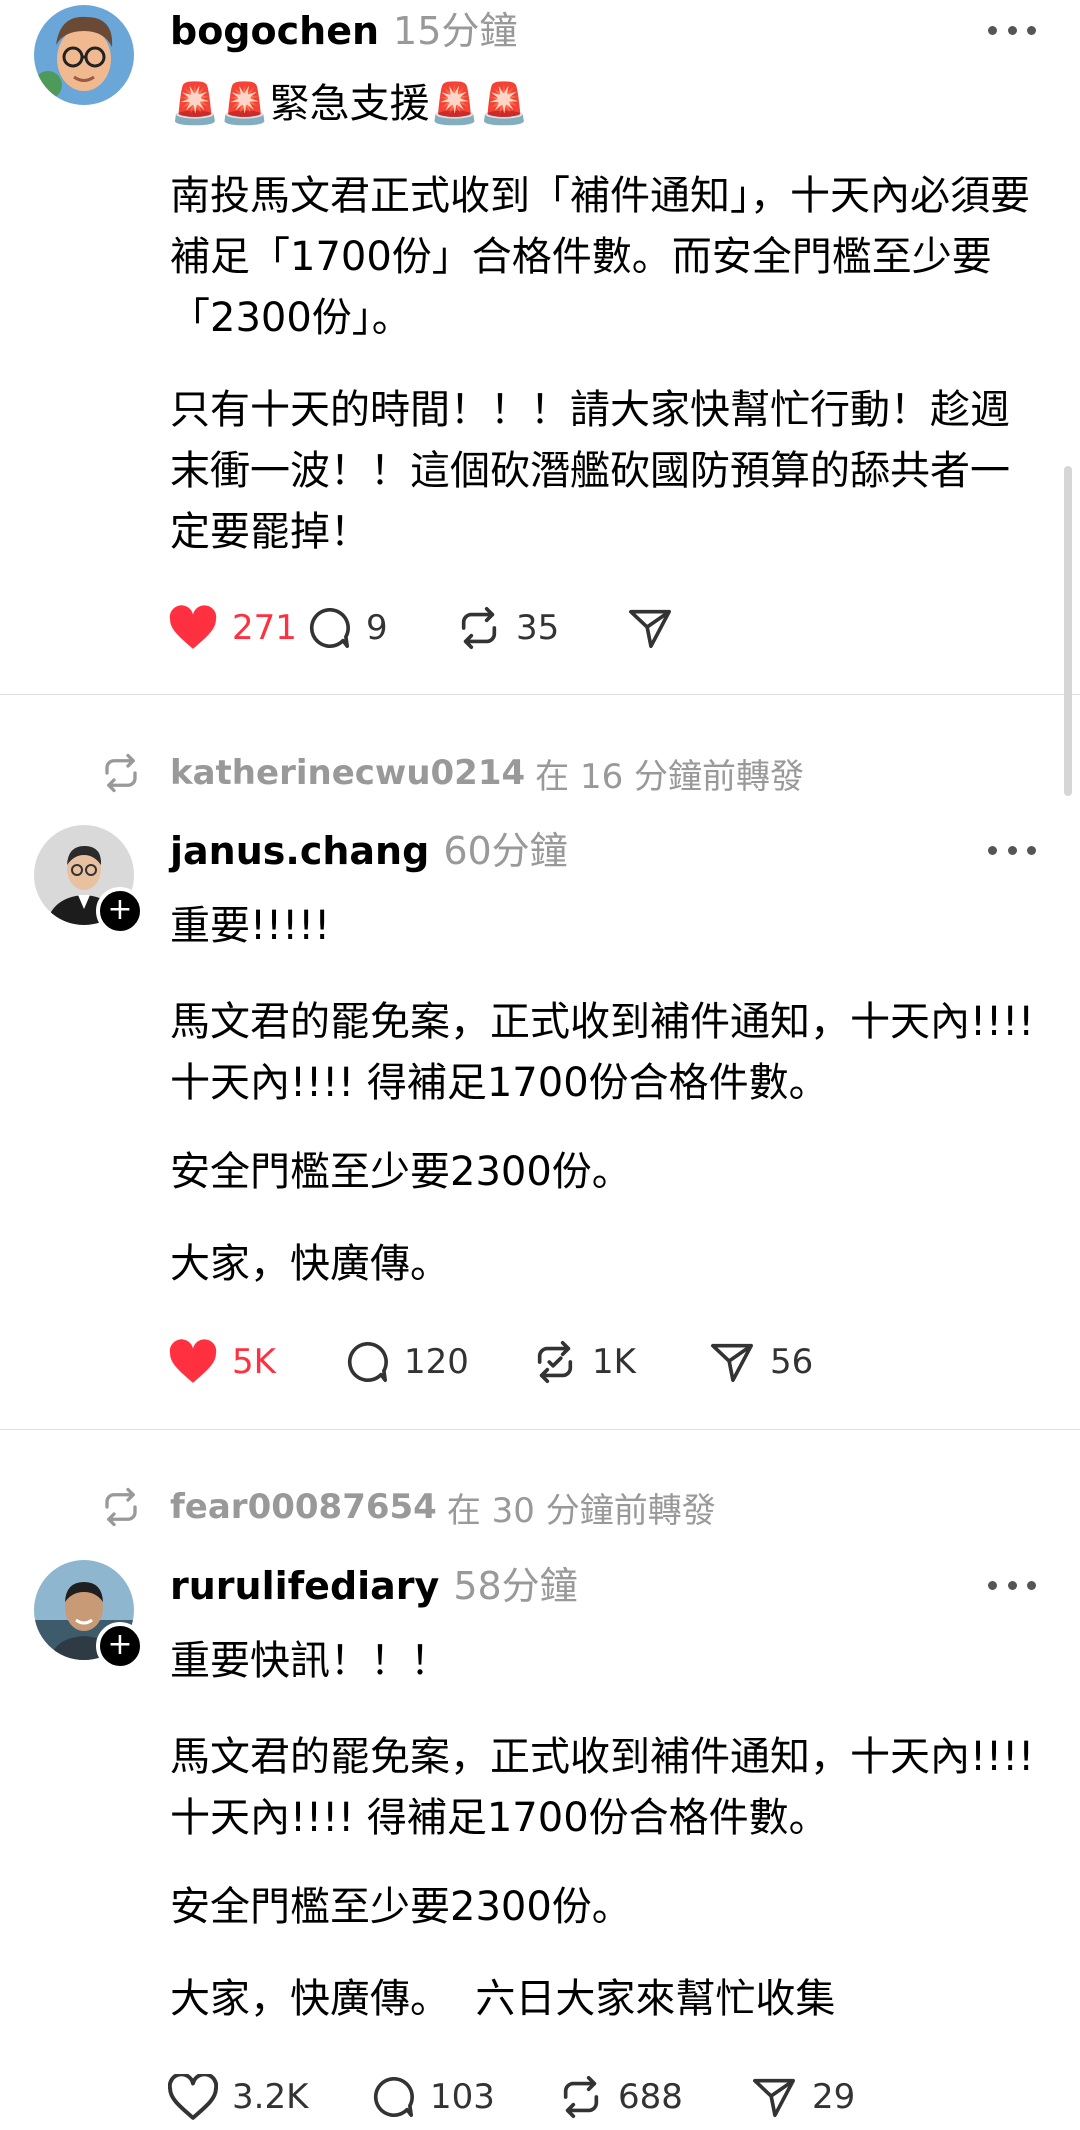 The image size is (1080, 2130). I want to click on repost-button: 35, so click(541, 628).